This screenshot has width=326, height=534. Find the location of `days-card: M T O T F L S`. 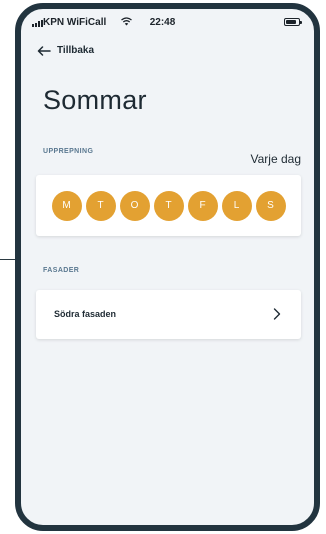

days-card: M T O T F L S is located at coordinates (168, 205).